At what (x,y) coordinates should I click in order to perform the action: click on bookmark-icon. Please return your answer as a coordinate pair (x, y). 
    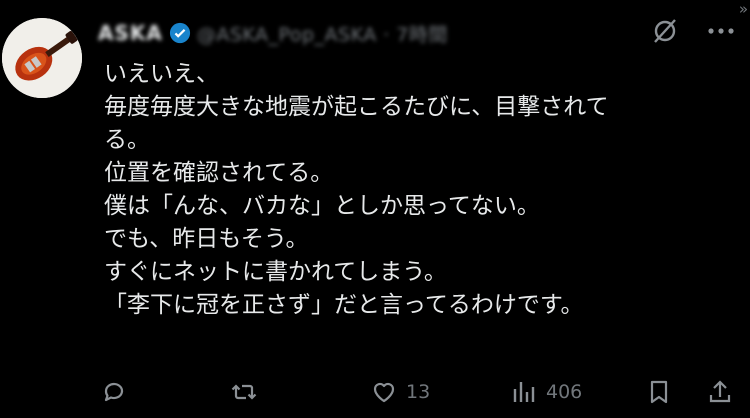
    Looking at the image, I should click on (659, 392).